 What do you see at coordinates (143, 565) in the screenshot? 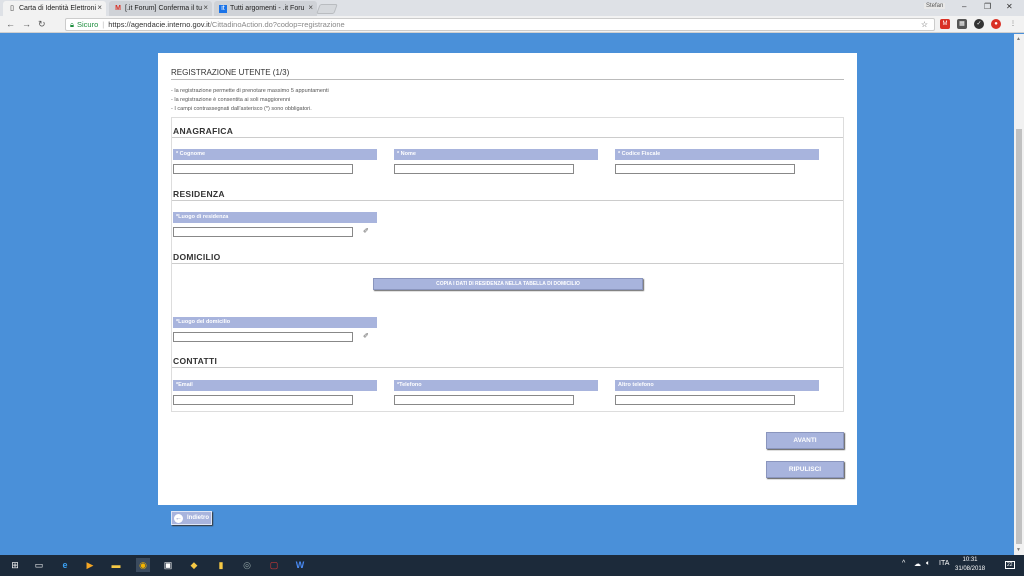
I see `chrome-icon: ◉` at bounding box center [143, 565].